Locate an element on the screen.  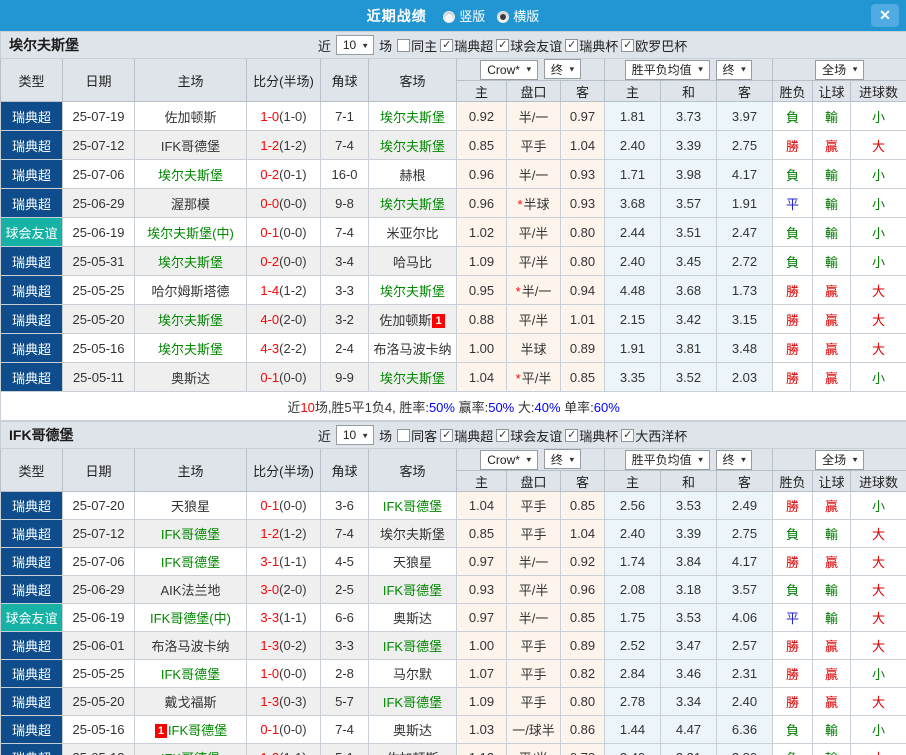
close-button: ✕ is located at coordinates (885, 15).